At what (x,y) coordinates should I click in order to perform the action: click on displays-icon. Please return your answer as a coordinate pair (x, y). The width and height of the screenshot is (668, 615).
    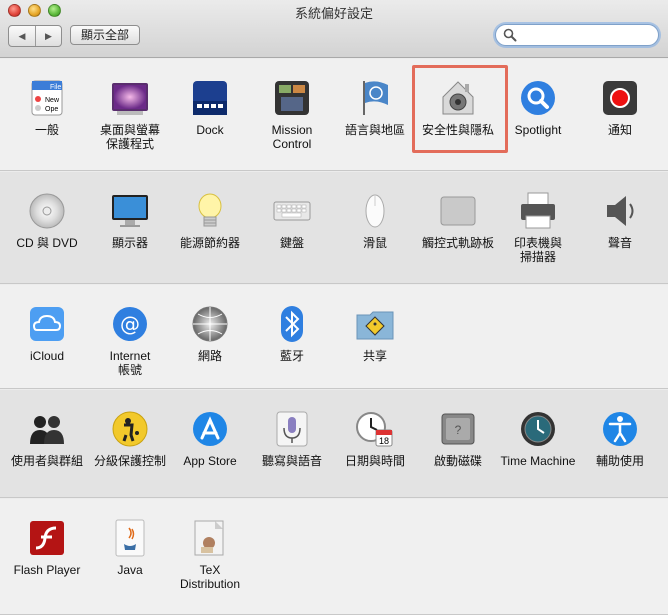
    Looking at the image, I should click on (130, 211).